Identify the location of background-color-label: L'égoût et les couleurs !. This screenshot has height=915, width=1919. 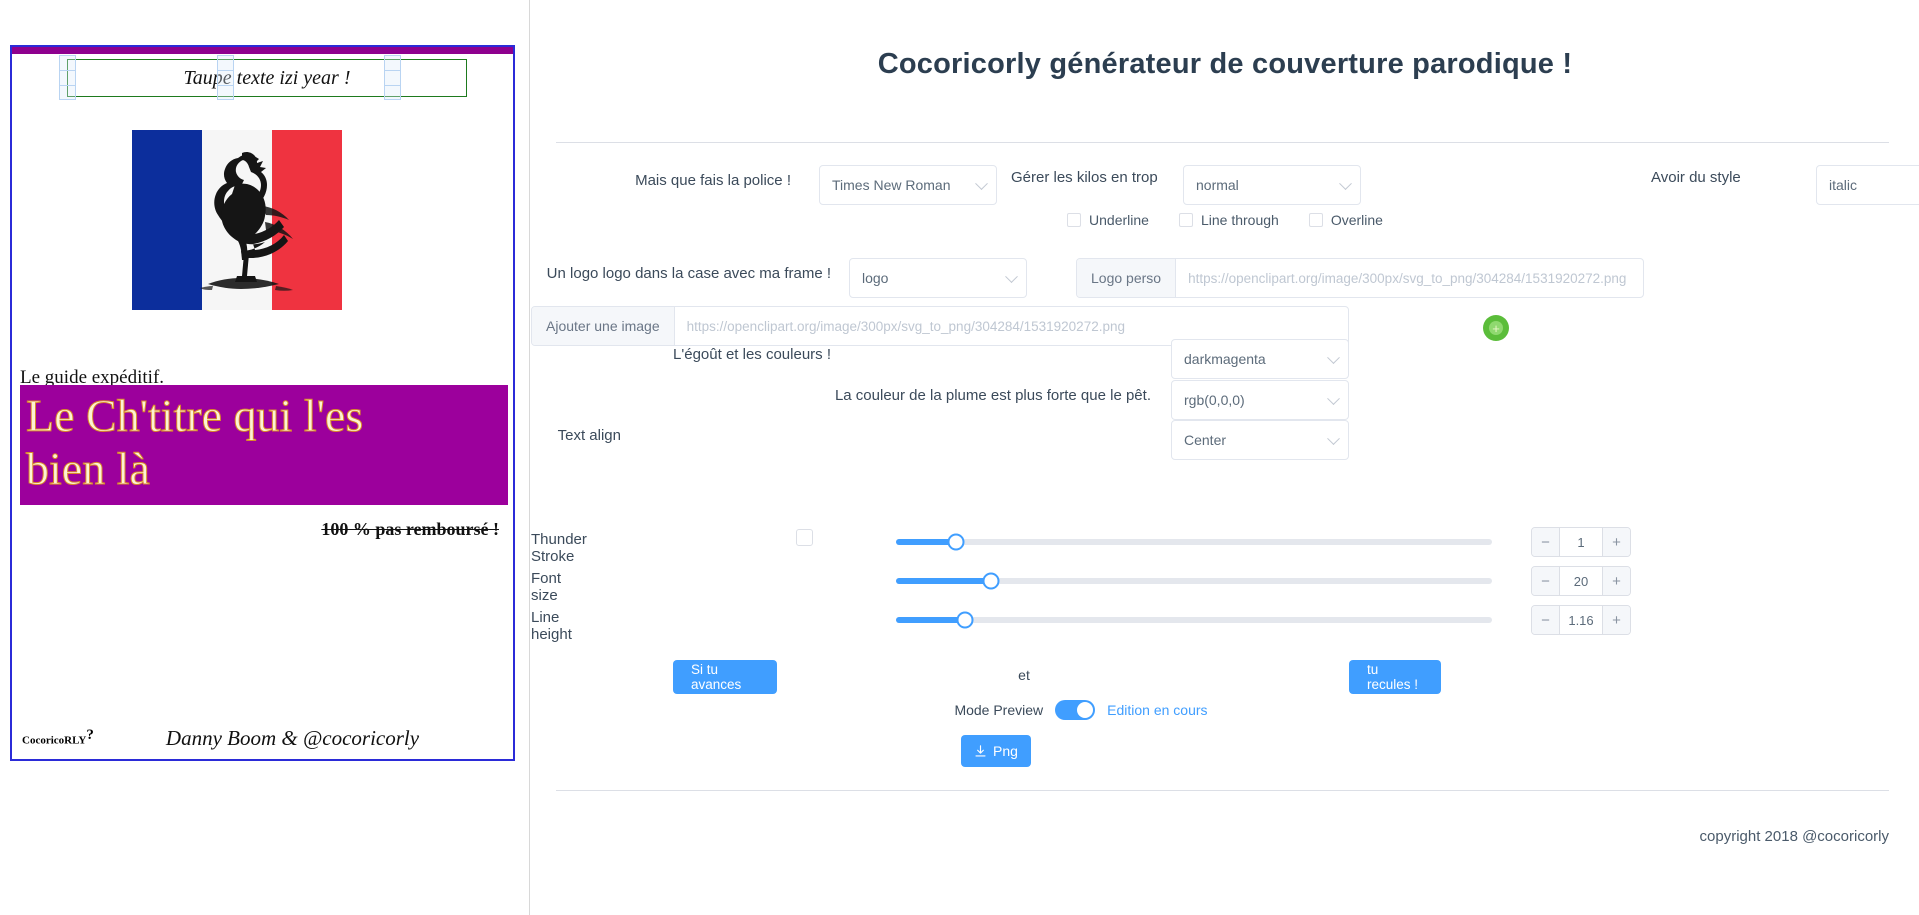
(752, 354).